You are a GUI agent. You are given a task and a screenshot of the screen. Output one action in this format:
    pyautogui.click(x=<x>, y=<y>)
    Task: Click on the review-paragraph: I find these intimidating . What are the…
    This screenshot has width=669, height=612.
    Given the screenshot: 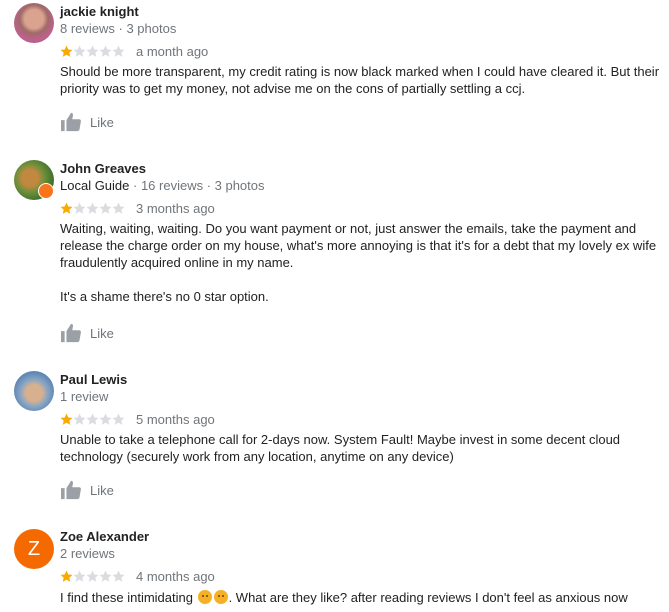 What is the action you would take?
    pyautogui.click(x=362, y=597)
    